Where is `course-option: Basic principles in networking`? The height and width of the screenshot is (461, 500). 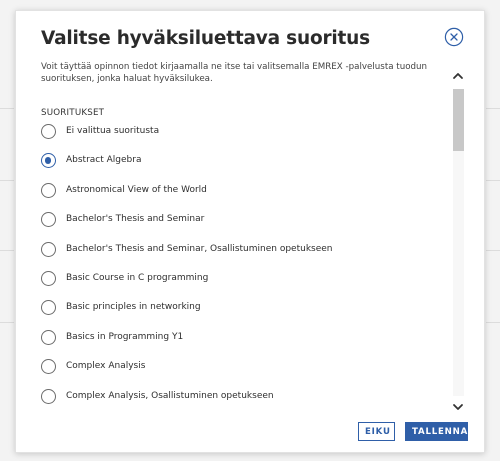 course-option: Basic principles in networking is located at coordinates (241, 308).